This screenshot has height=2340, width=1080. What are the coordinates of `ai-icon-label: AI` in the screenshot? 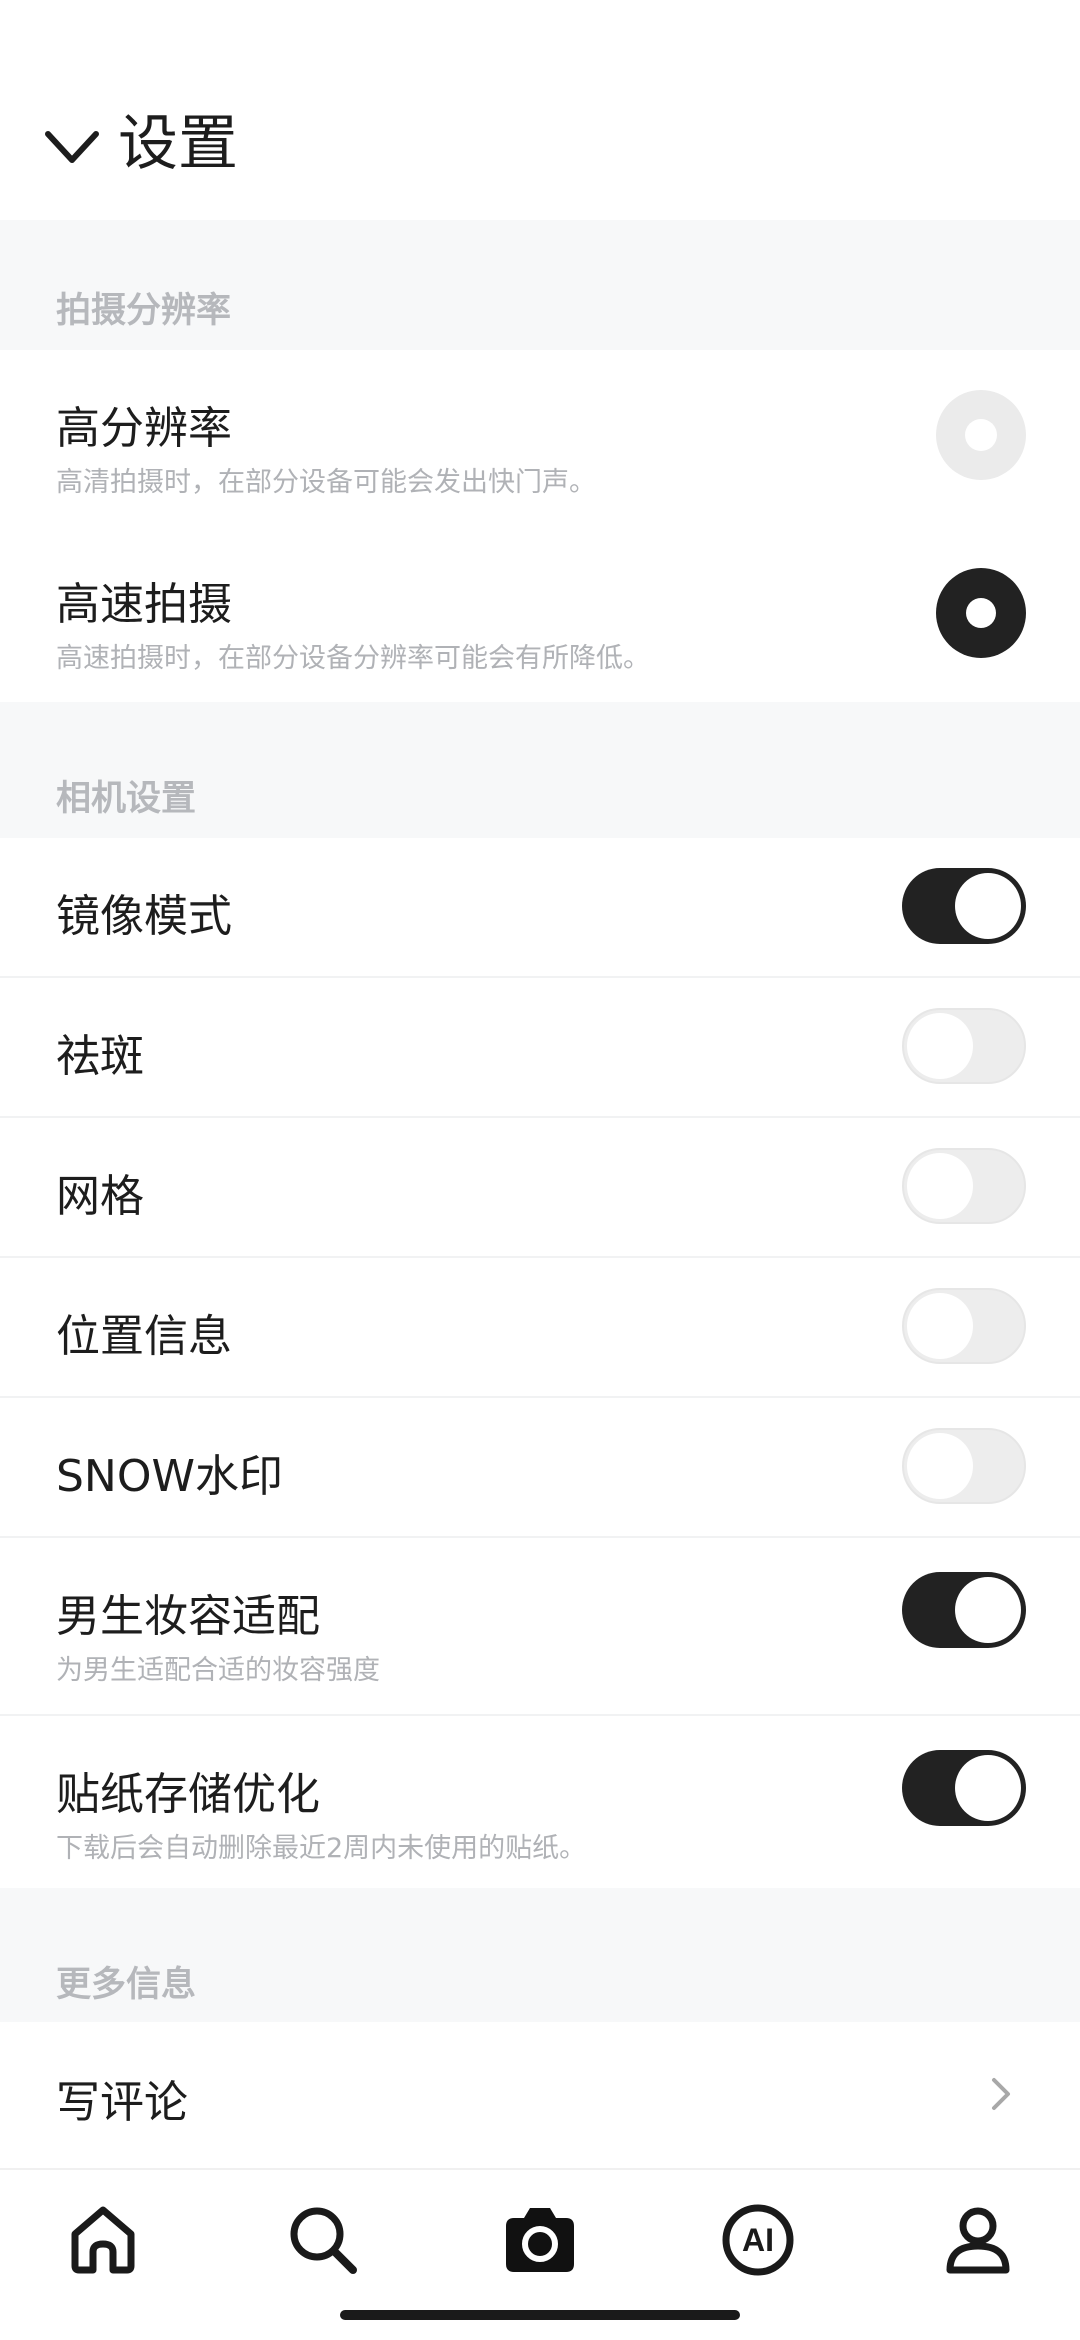 It's located at (758, 2240).